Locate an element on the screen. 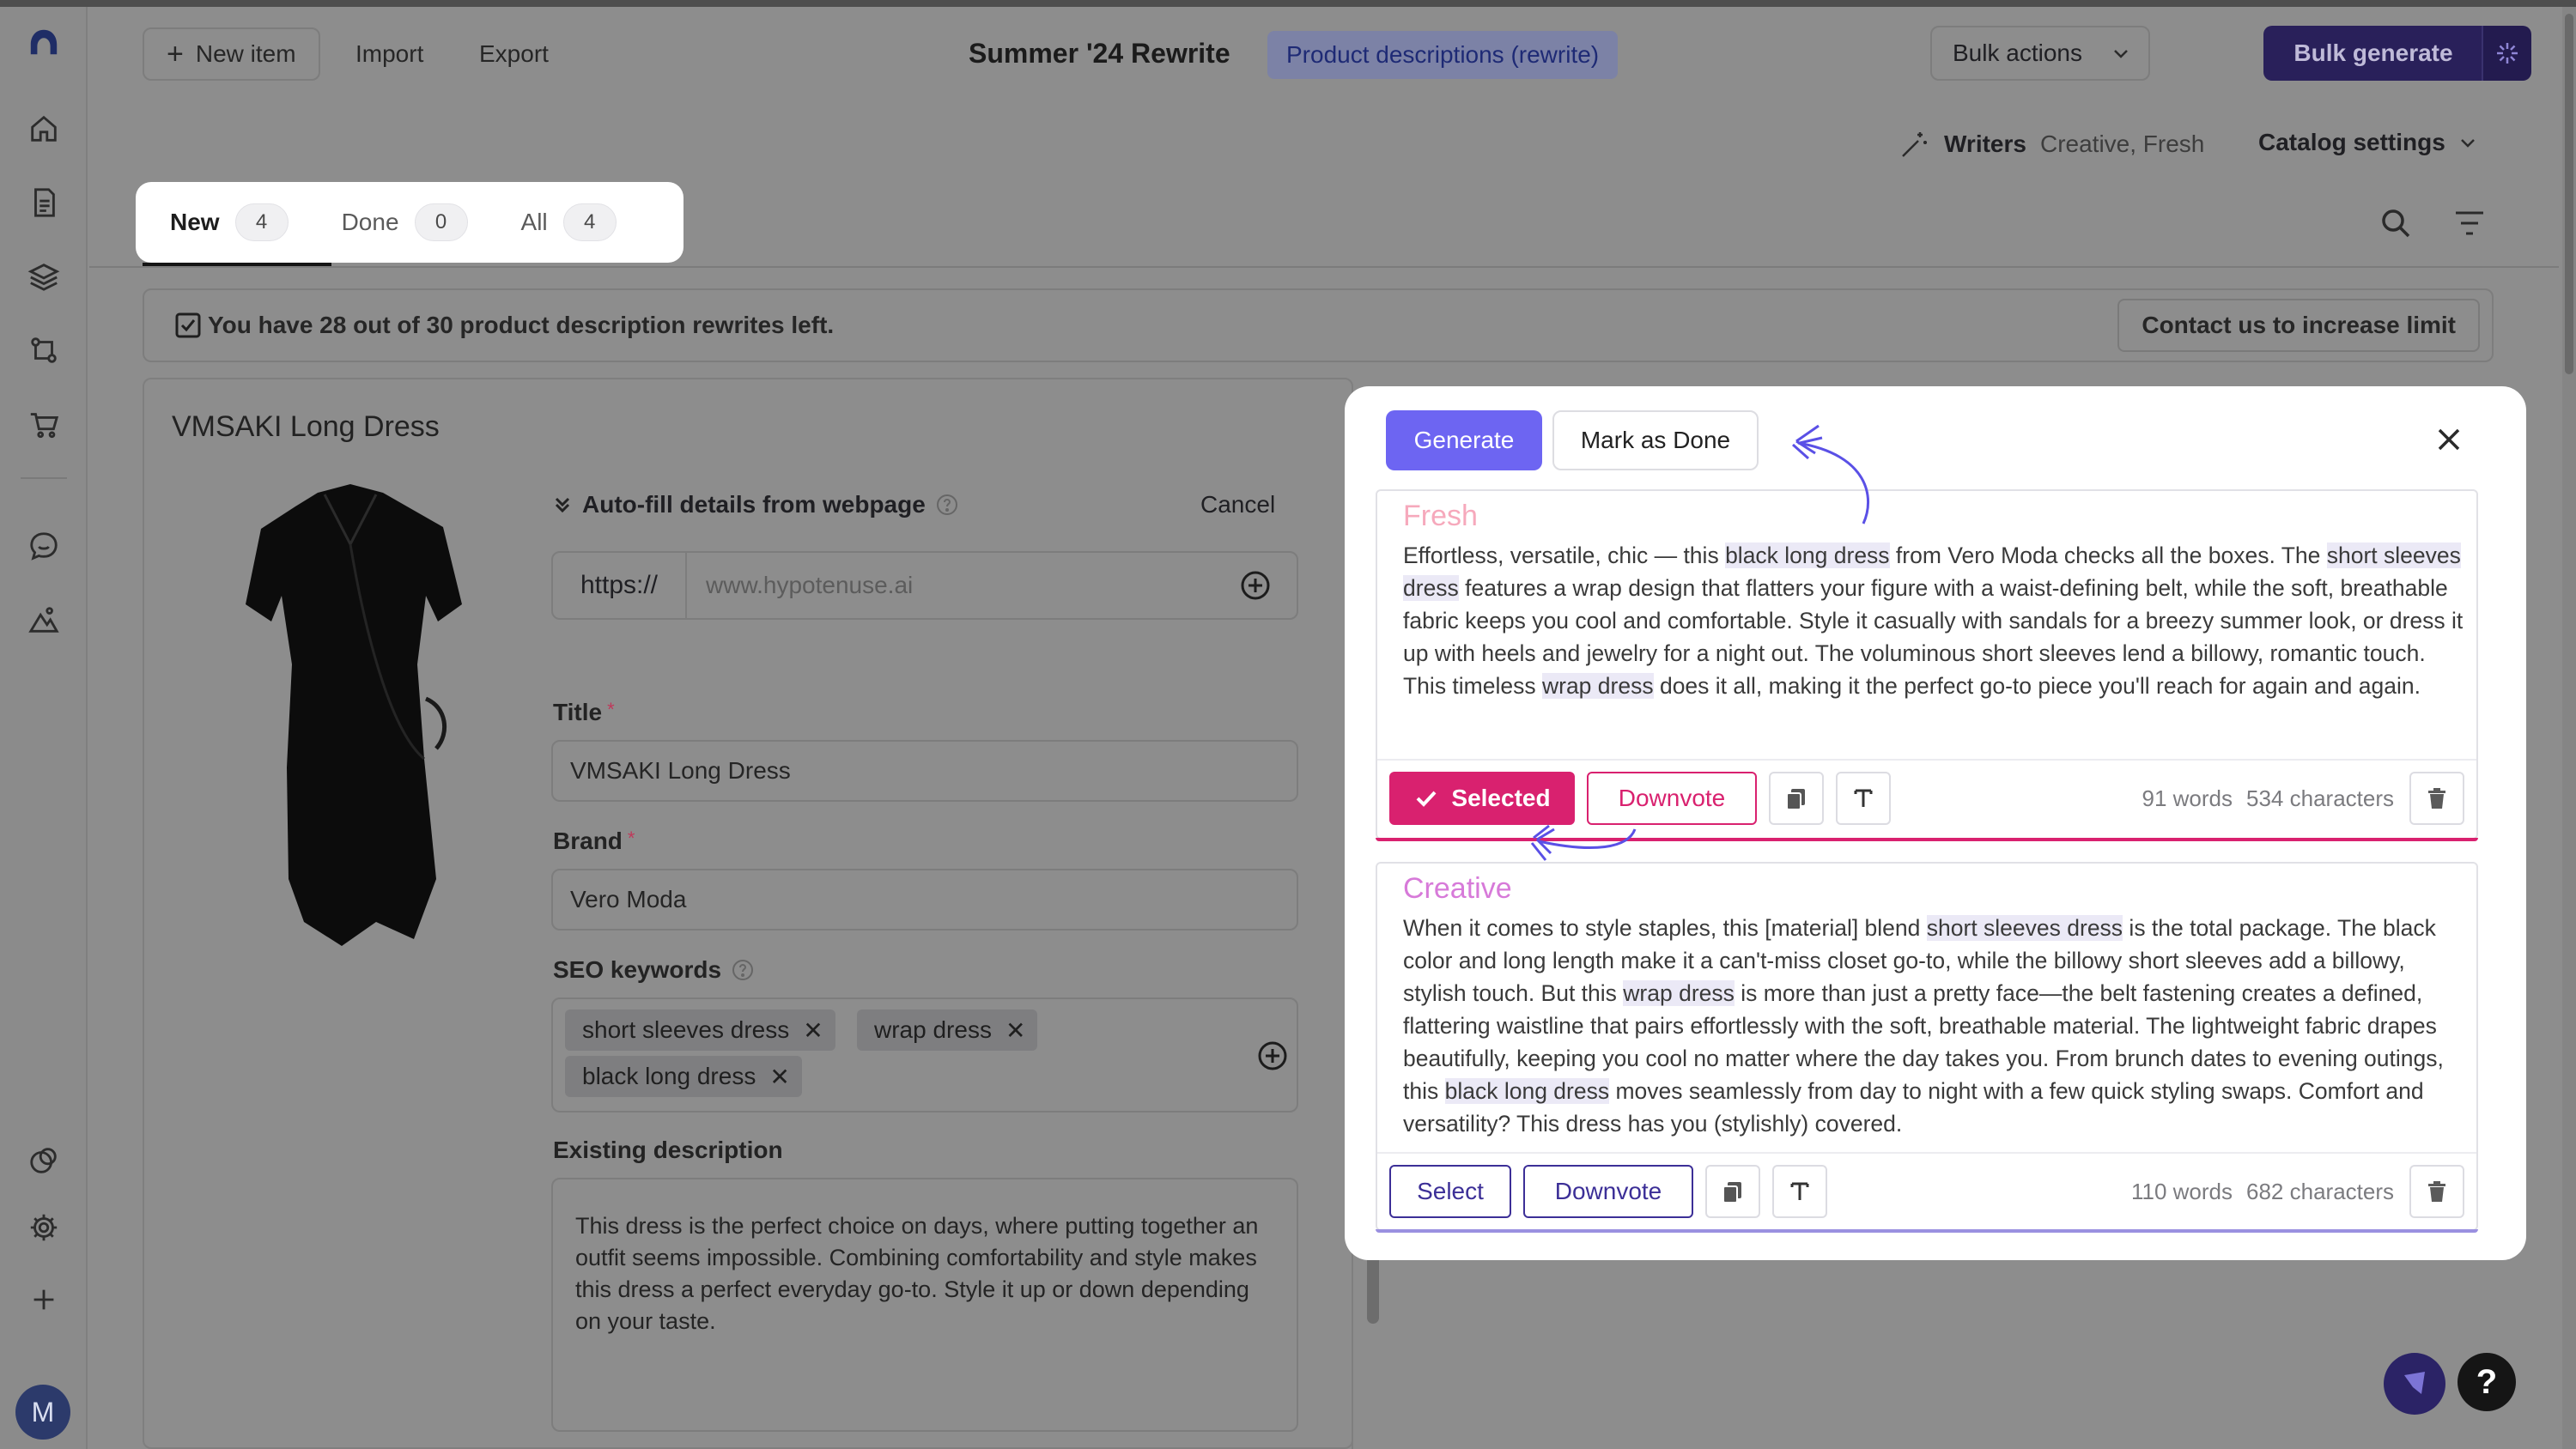 This screenshot has width=2576, height=1449. keyword-label: black long dress is located at coordinates (669, 1076).